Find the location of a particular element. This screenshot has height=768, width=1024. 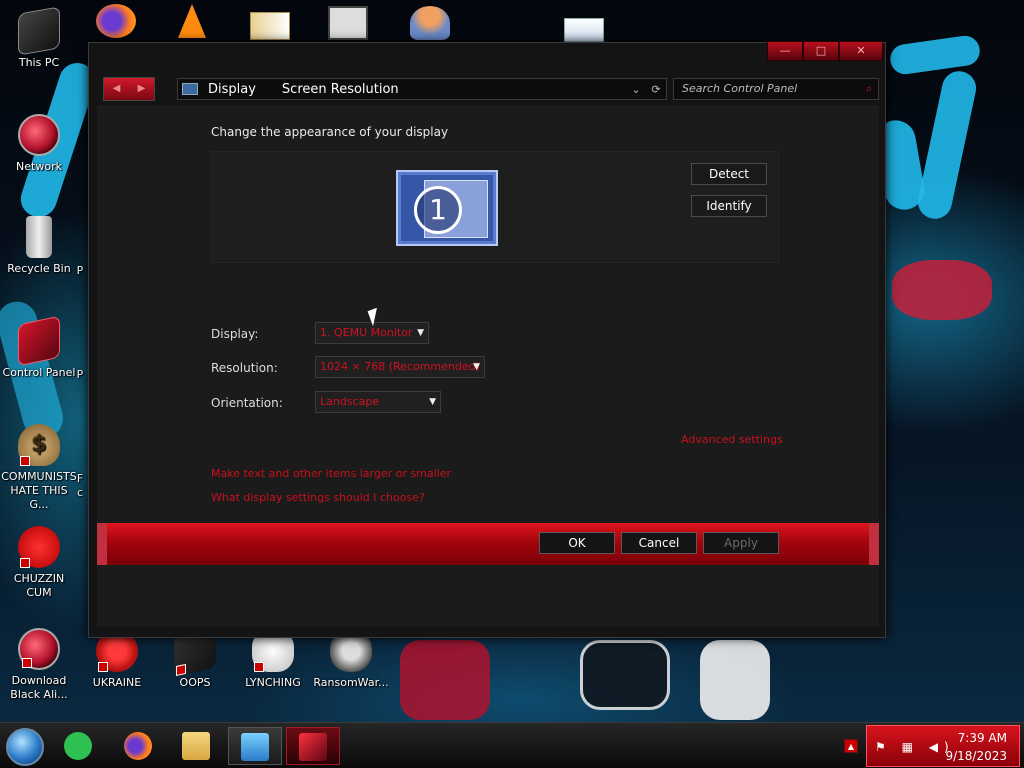

taskbar-app-messaging is located at coordinates (79, 746).